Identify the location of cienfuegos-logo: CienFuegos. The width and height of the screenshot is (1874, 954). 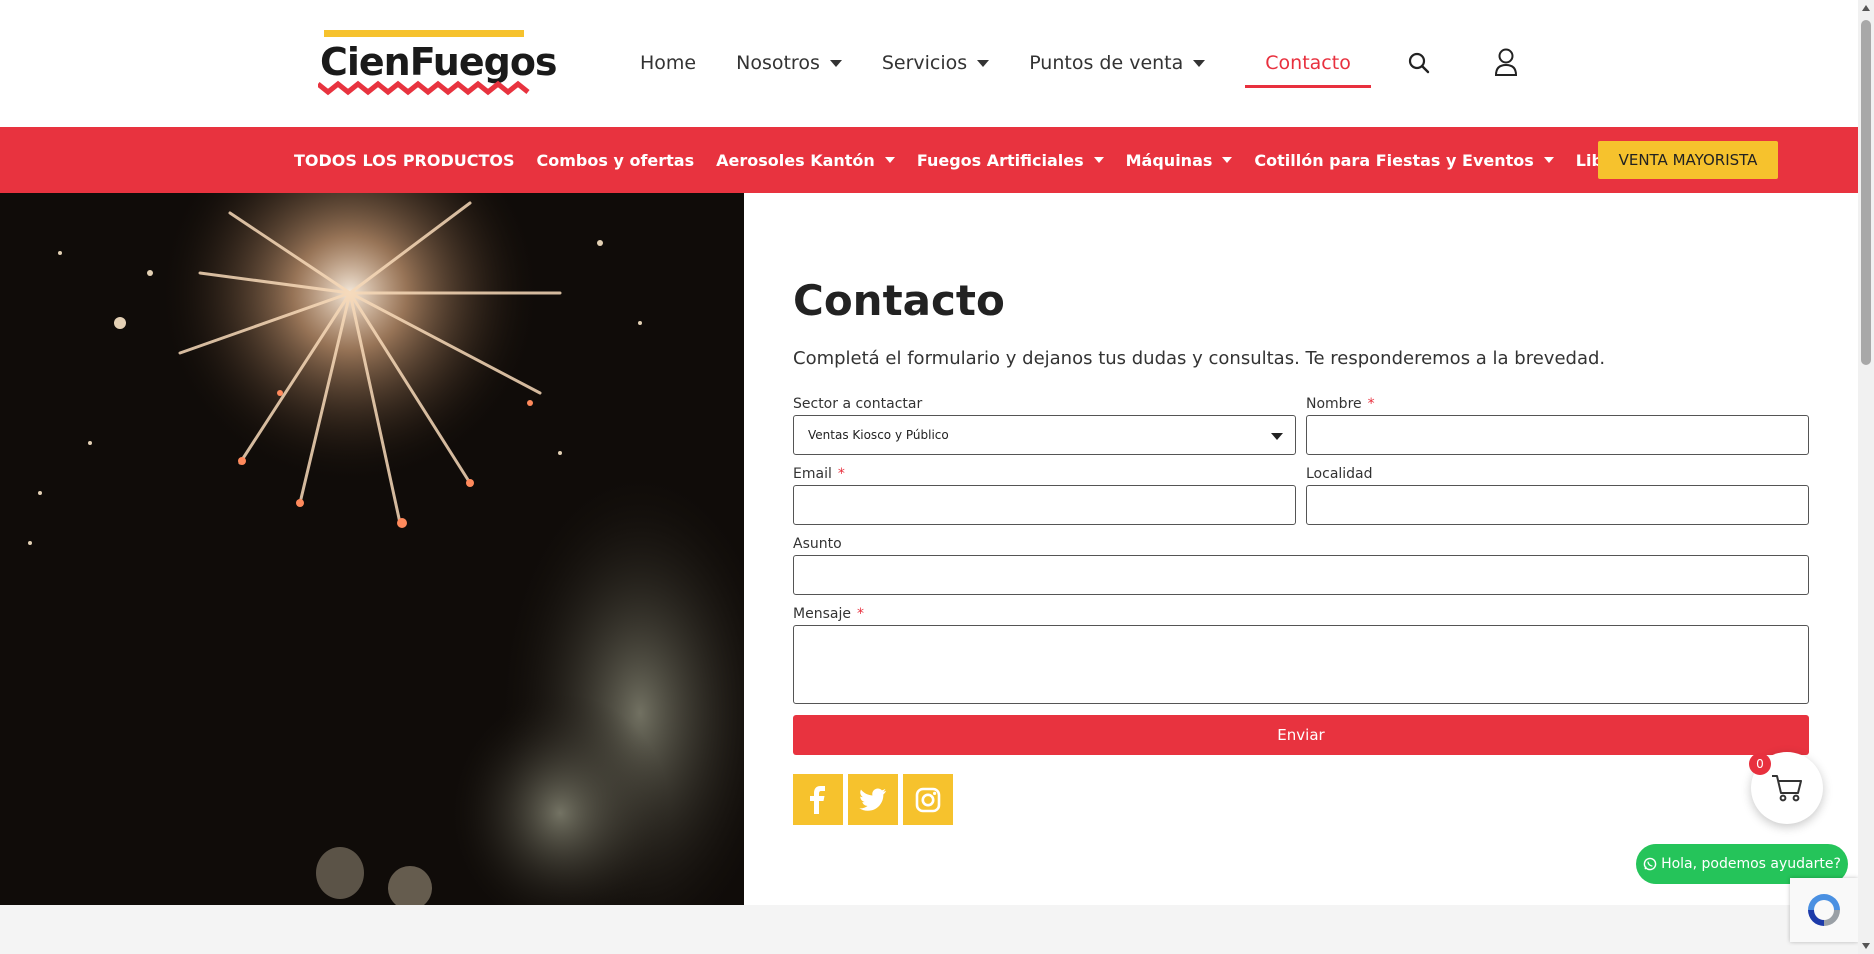
(438, 64).